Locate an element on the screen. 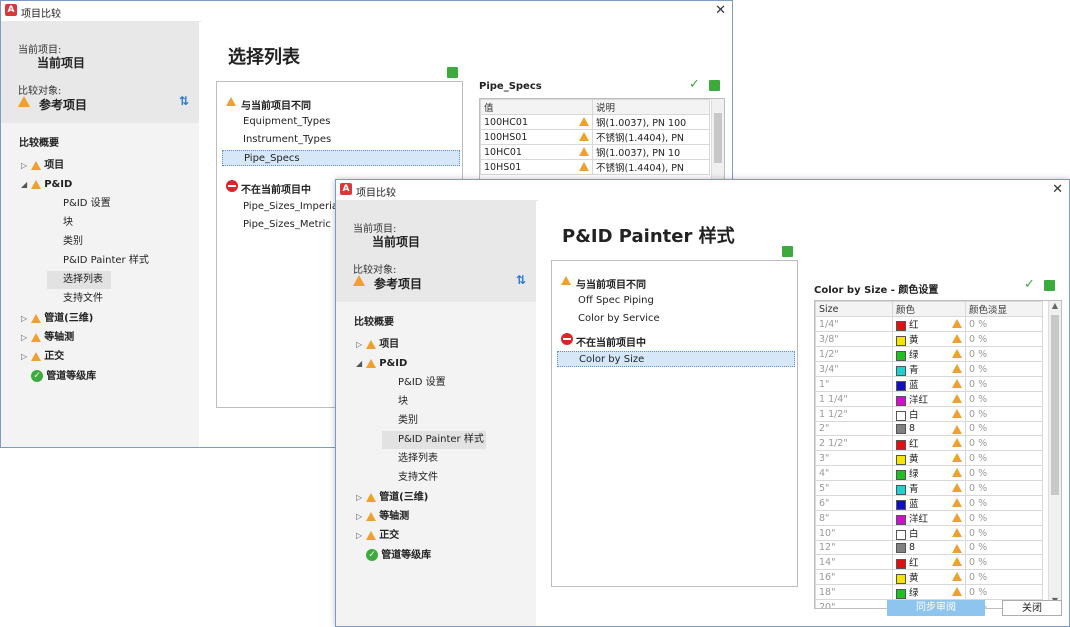  color-cell: 蓝 is located at coordinates (929, 503).